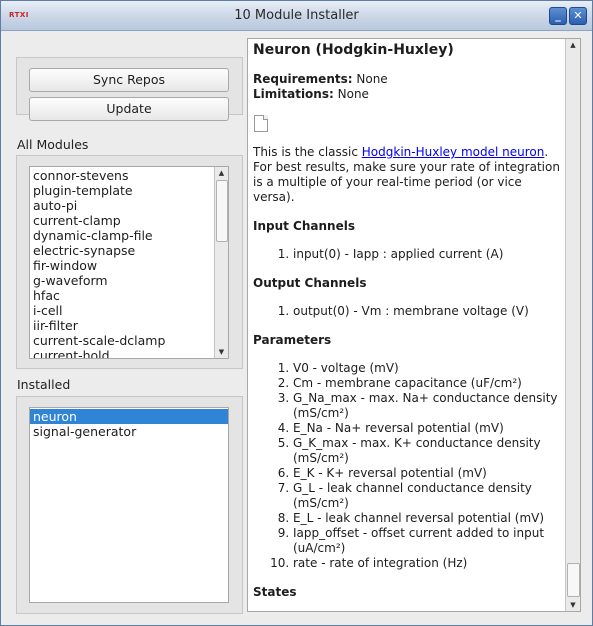 Image resolution: width=593 pixels, height=626 pixels. Describe the element at coordinates (122, 353) in the screenshot. I see `module-list-item: current-hold` at that location.